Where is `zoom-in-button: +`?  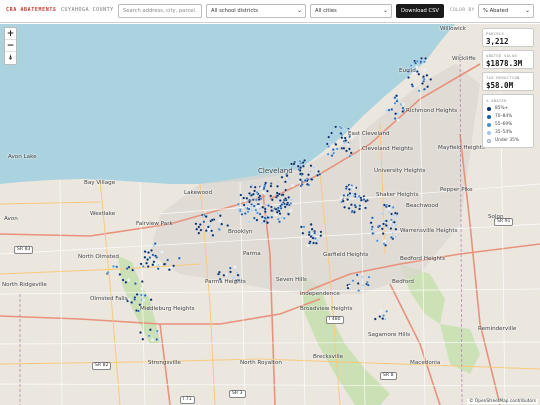 zoom-in-button: + is located at coordinates (10, 34).